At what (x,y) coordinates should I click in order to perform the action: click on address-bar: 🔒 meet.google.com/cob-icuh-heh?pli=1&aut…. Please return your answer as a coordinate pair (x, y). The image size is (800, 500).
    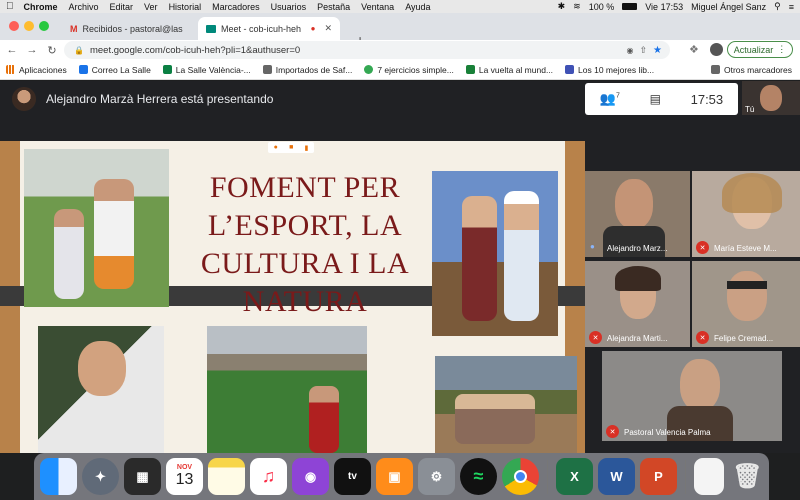
    Looking at the image, I should click on (367, 50).